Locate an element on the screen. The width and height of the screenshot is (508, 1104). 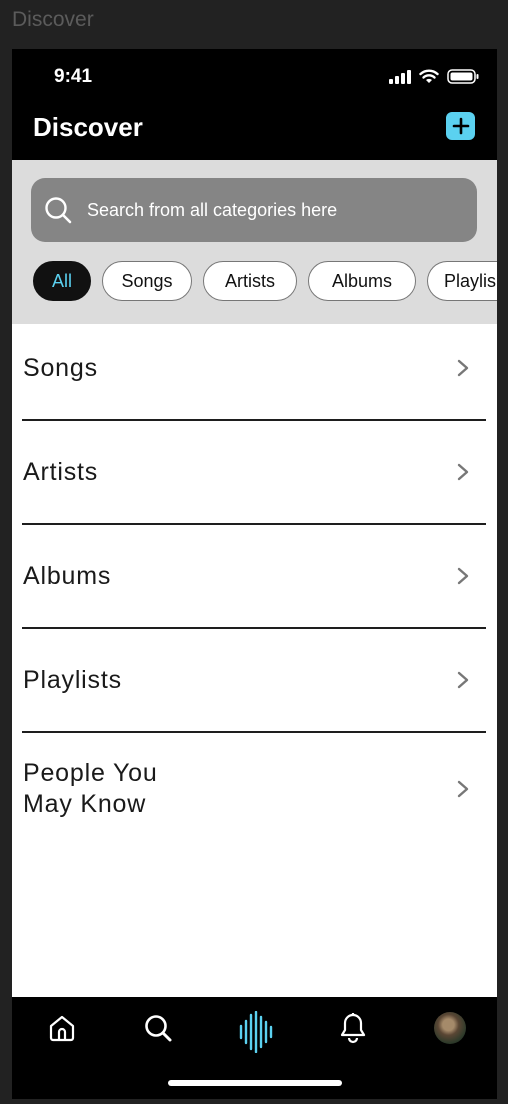
add-button is located at coordinates (460, 126).